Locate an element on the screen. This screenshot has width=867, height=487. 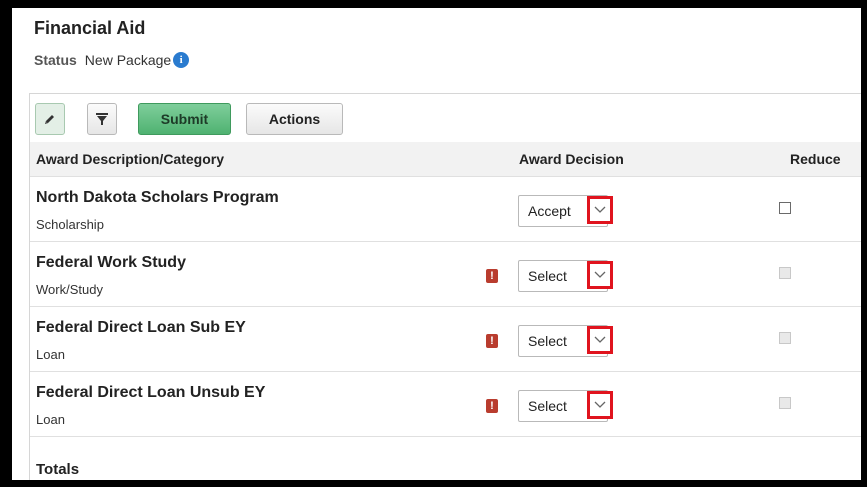
filter-button is located at coordinates (102, 119).